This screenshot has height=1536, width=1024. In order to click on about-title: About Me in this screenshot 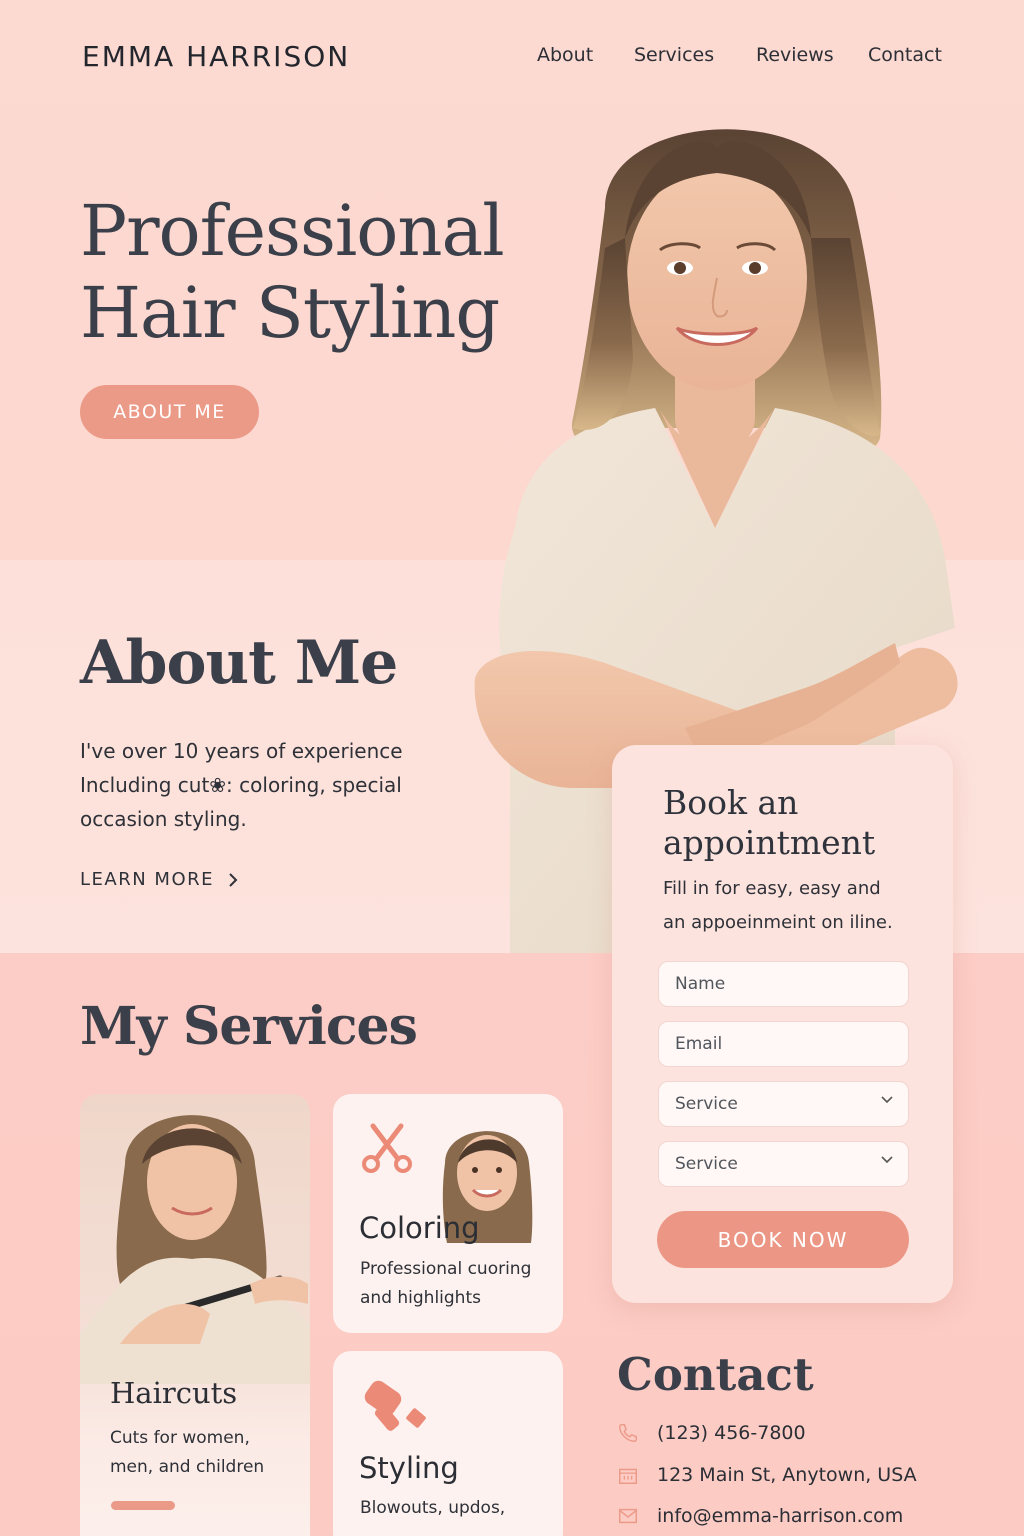, I will do `click(239, 663)`.